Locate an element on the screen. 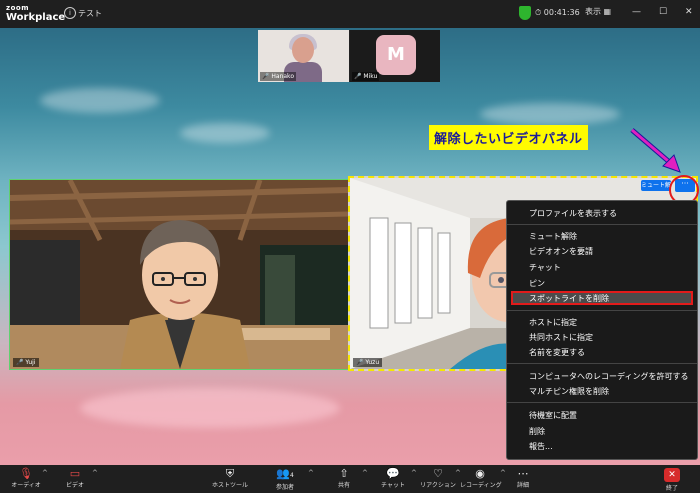  menu-item-request-video: ビデオオンを要請 is located at coordinates (561, 251).